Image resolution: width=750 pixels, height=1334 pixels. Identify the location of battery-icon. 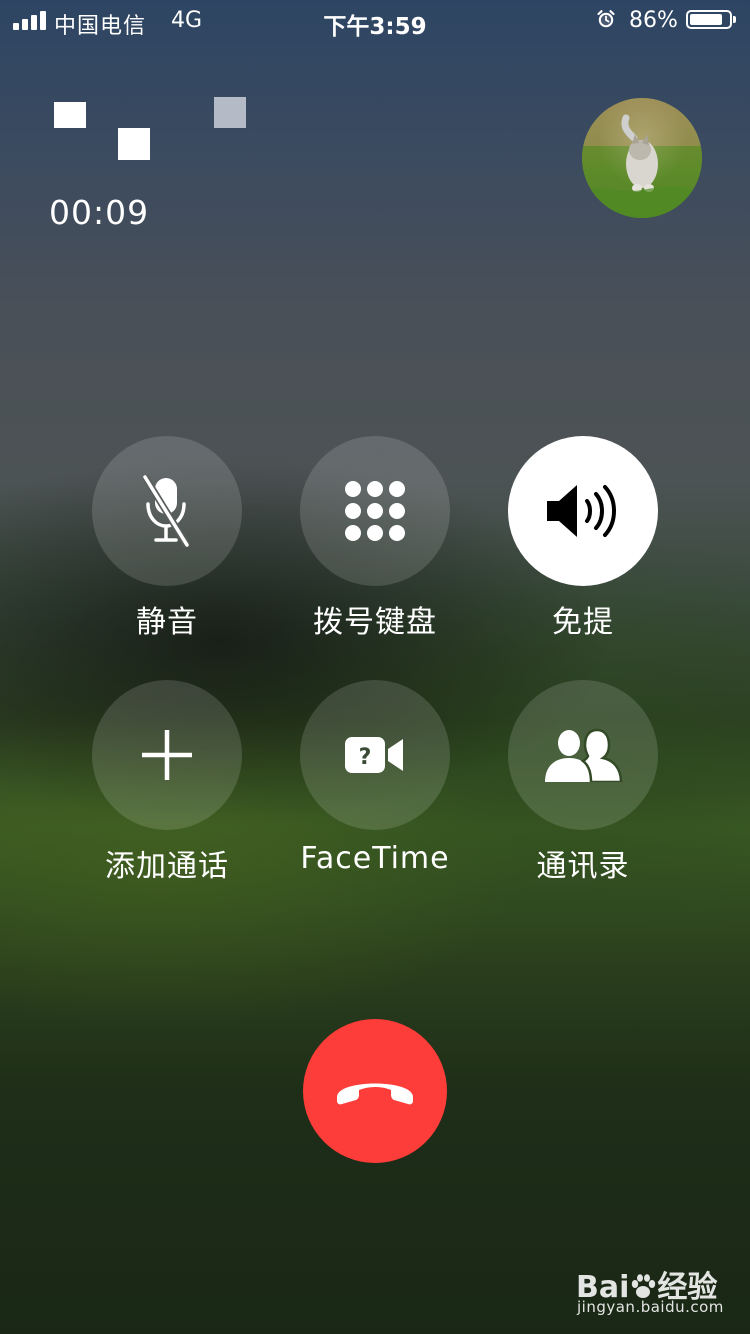
(709, 19).